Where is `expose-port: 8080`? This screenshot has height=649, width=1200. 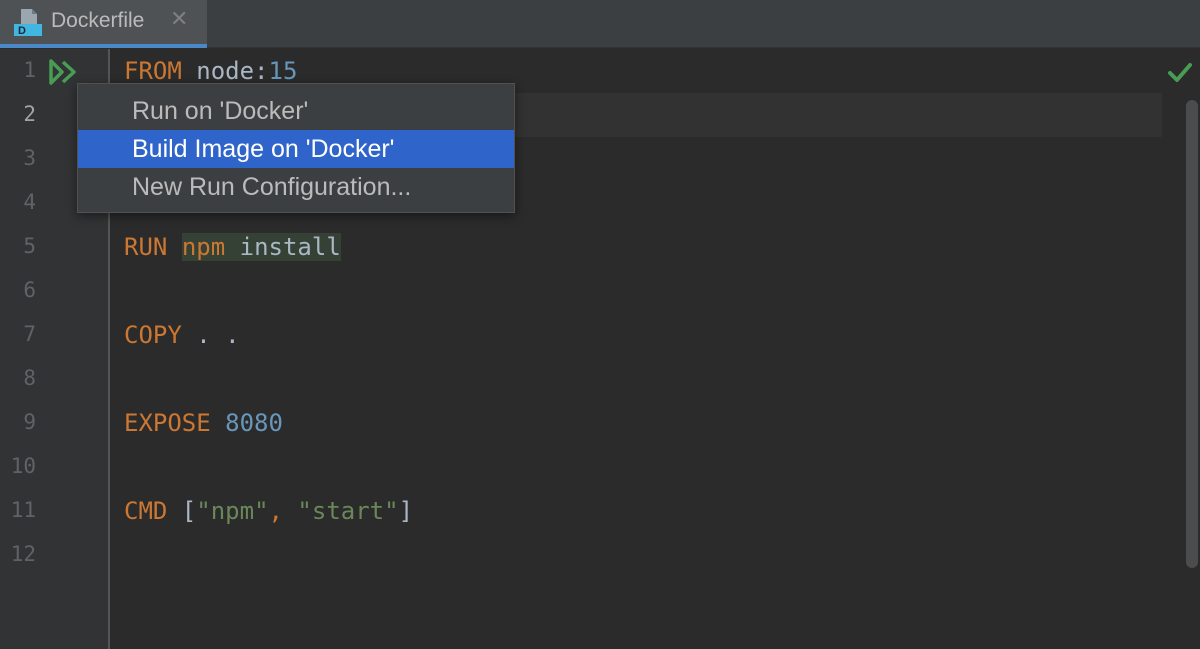
expose-port: 8080 is located at coordinates (254, 423).